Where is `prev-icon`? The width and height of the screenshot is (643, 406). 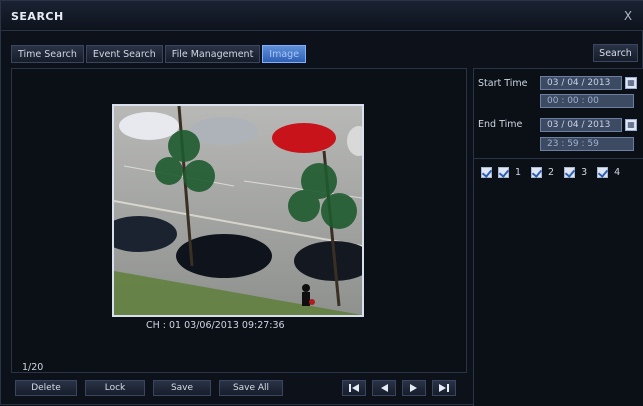
prev-icon is located at coordinates (384, 388).